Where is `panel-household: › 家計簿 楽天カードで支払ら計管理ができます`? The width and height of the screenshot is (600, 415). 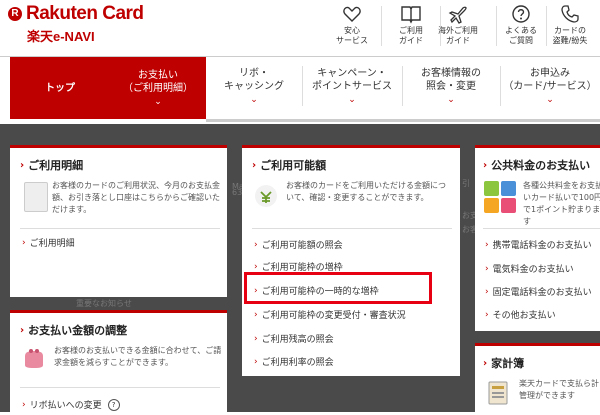 panel-household: › 家計簿 楽天カードで支払ら計管理ができます is located at coordinates (537, 379).